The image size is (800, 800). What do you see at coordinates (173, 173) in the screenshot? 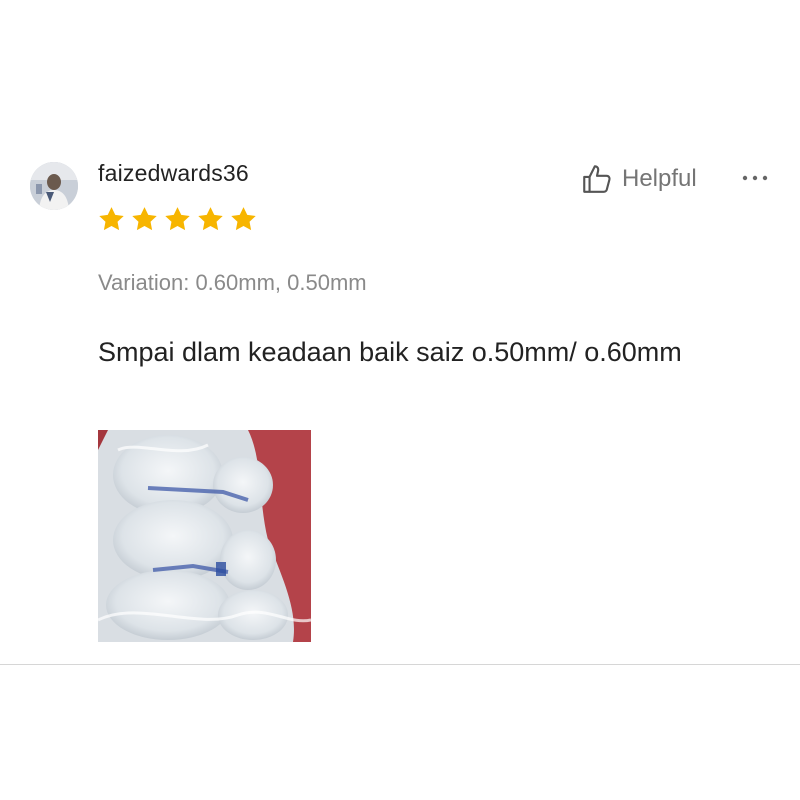
I see `username: faizedwards36` at bounding box center [173, 173].